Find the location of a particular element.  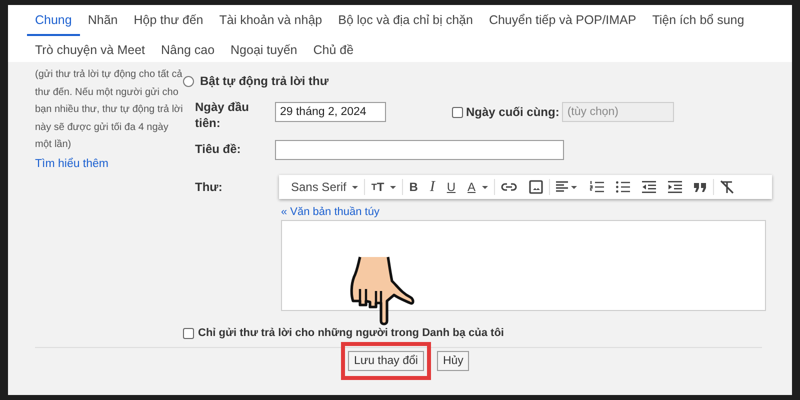

plain-text-link: « Văn bản thuần túy is located at coordinates (330, 212).